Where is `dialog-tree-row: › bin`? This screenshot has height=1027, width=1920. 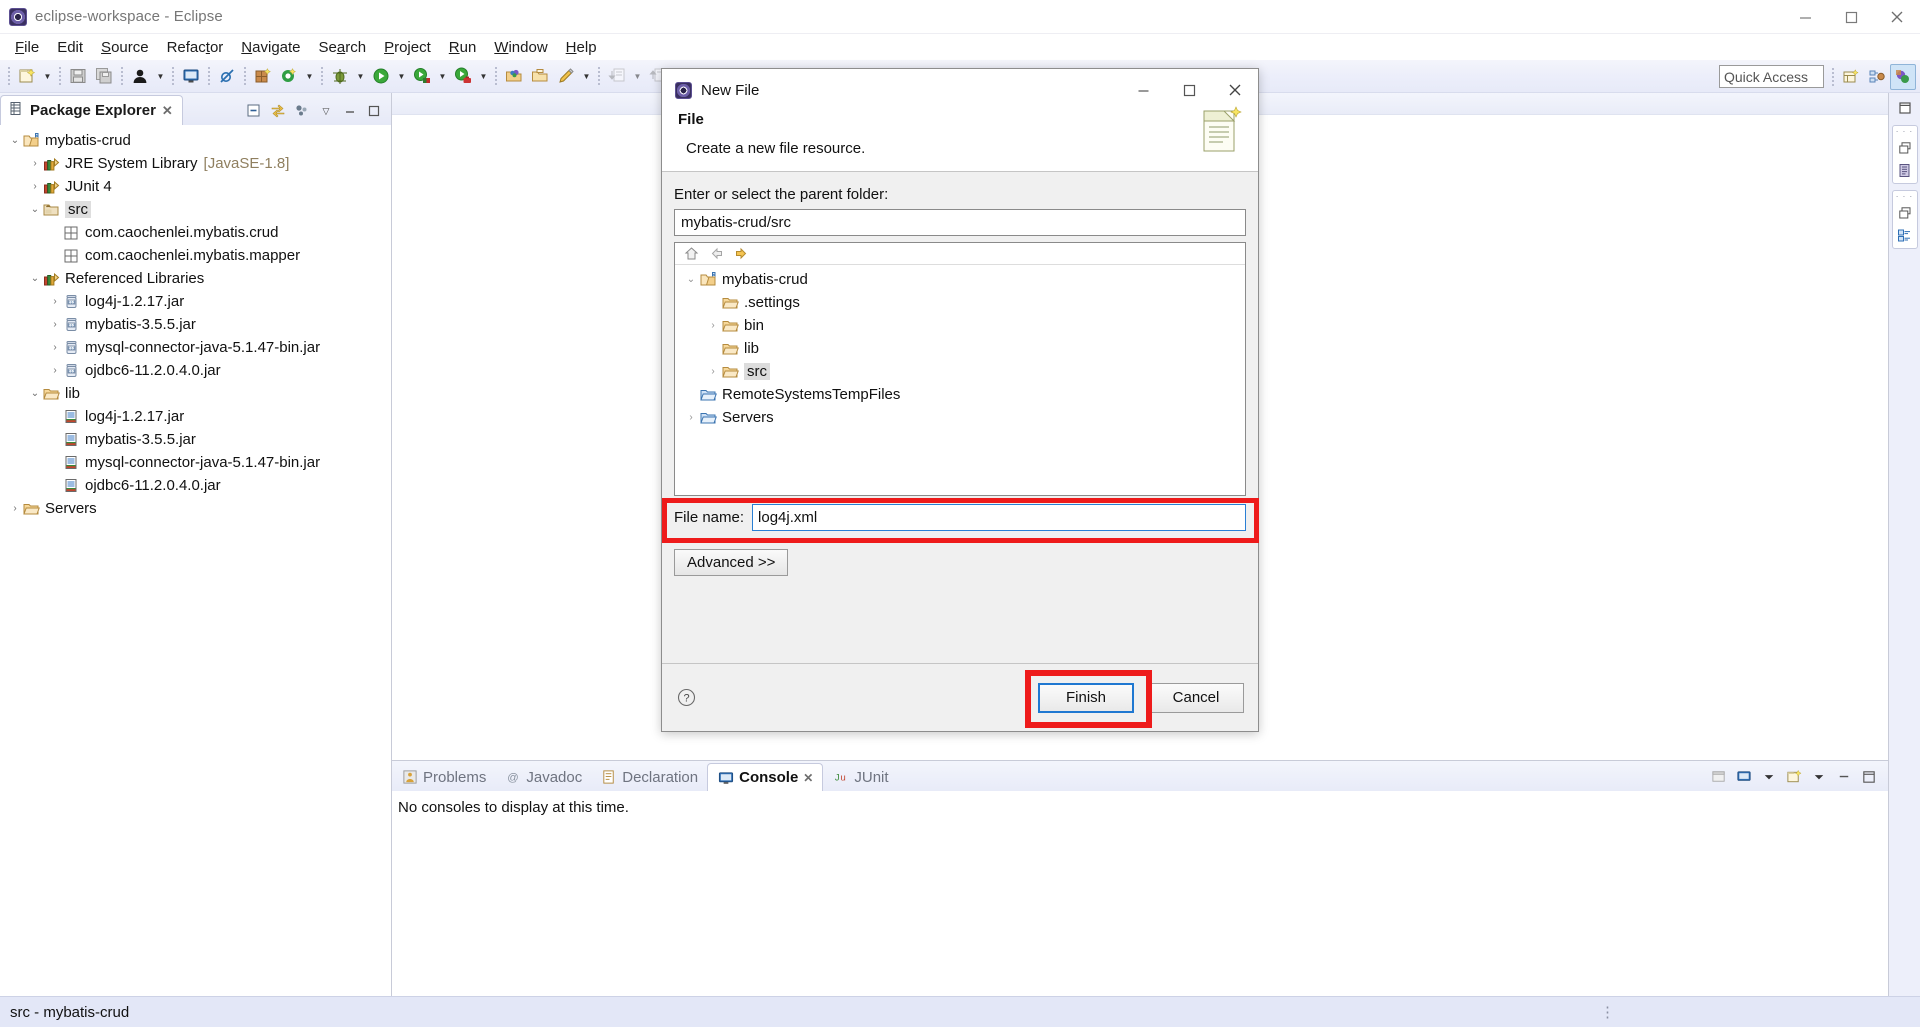
dialog-tree-row: › bin is located at coordinates (960, 325).